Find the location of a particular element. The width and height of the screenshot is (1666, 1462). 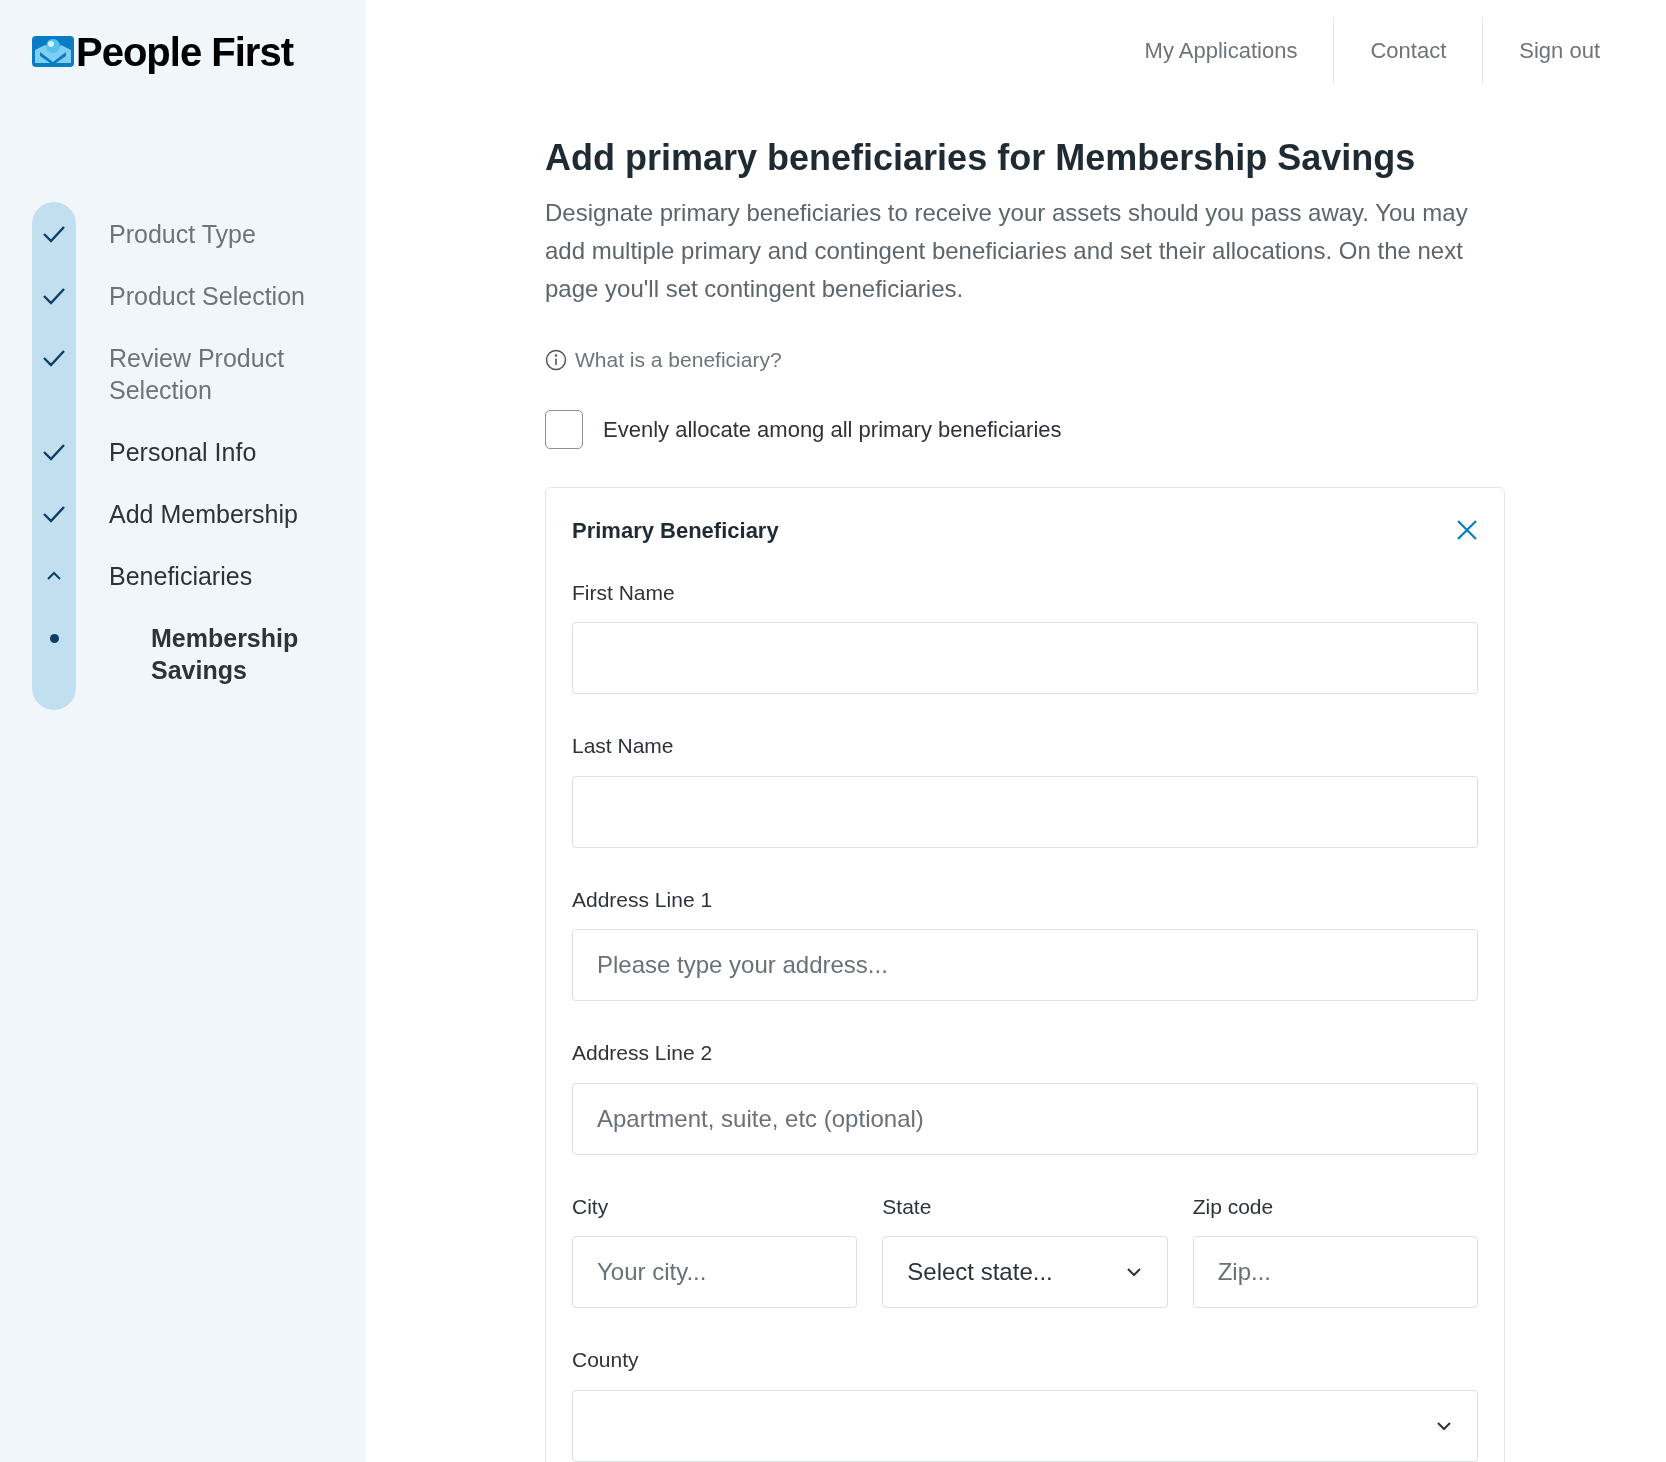

page-title: Add primary beneficiaries for Membership Savings is located at coordinates (981, 158).